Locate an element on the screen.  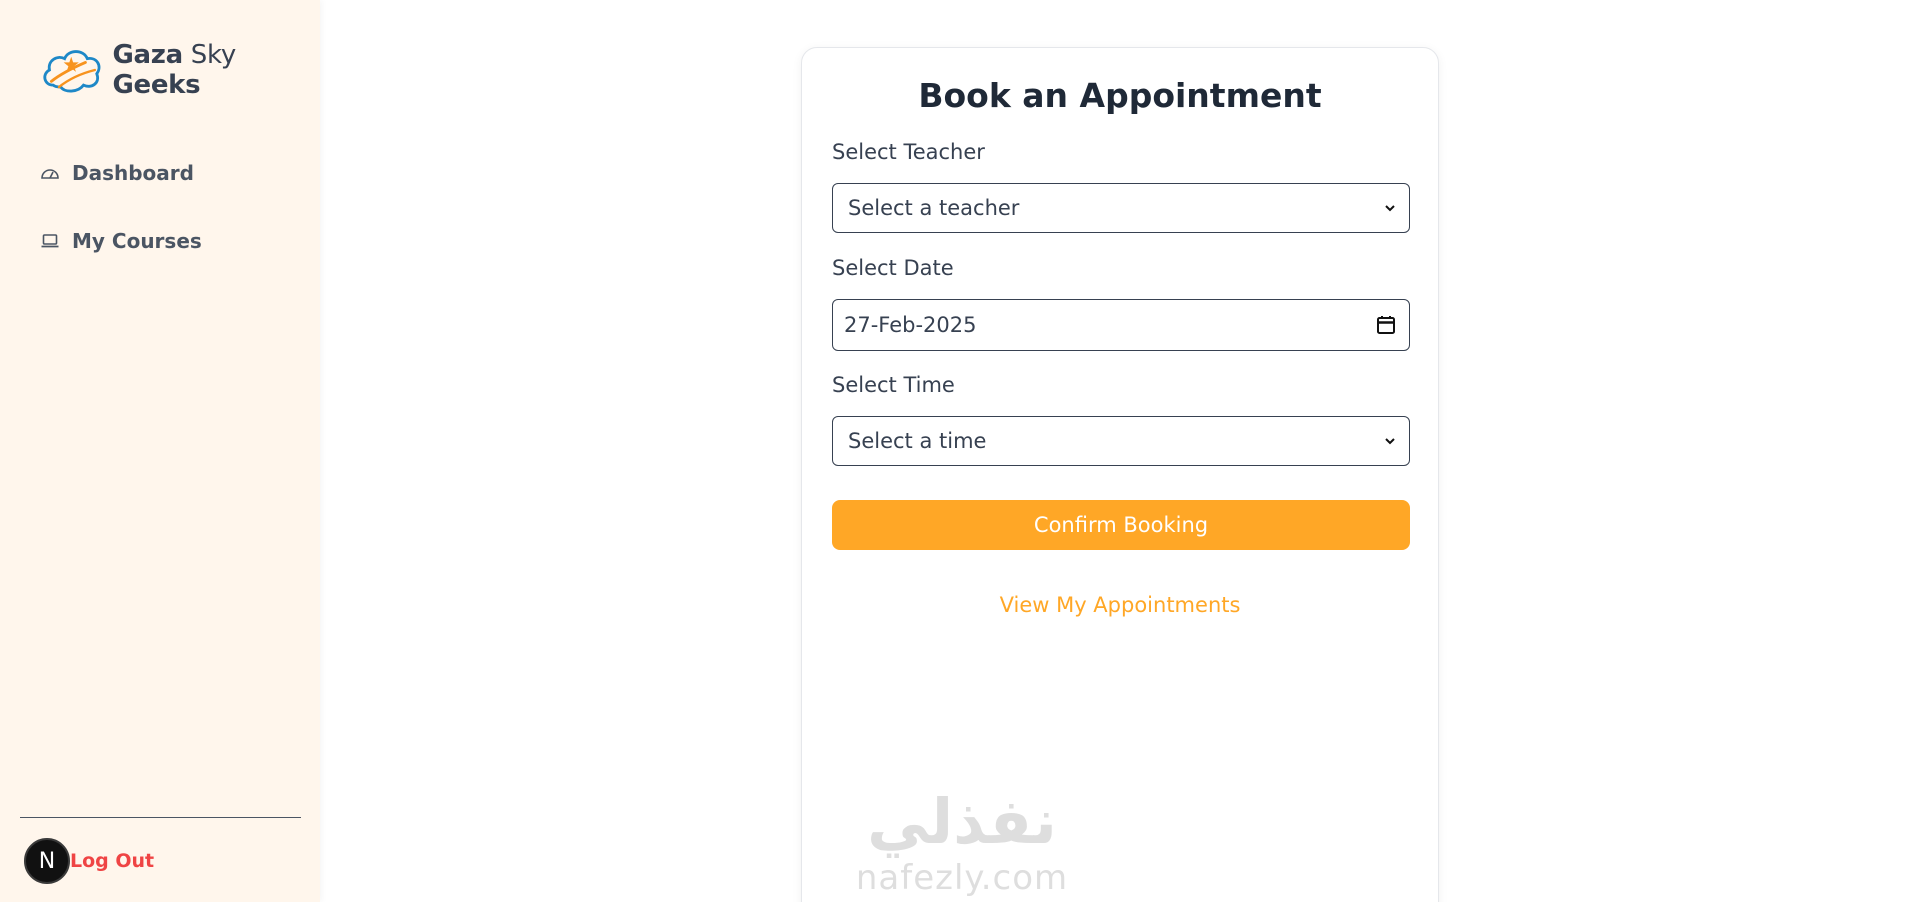
sidebar-item-label: My Courses is located at coordinates (137, 241).